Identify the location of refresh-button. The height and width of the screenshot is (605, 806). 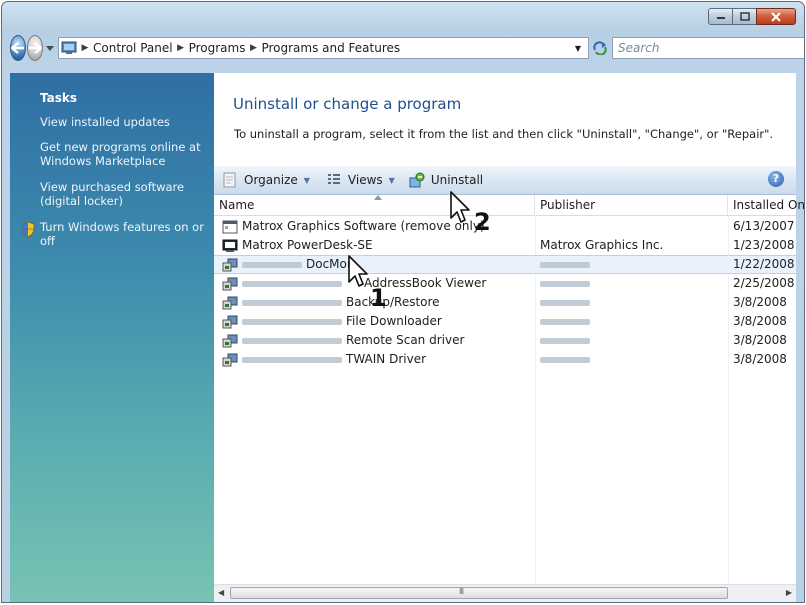
(600, 48).